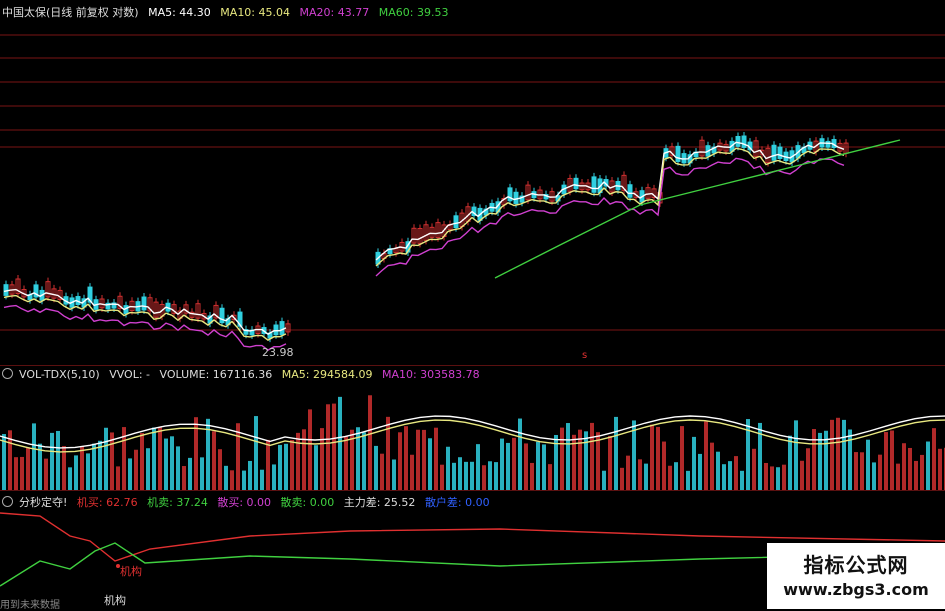  Describe the element at coordinates (179, 12) in the screenshot. I see `ma5-value: MA5: 44.30` at that location.